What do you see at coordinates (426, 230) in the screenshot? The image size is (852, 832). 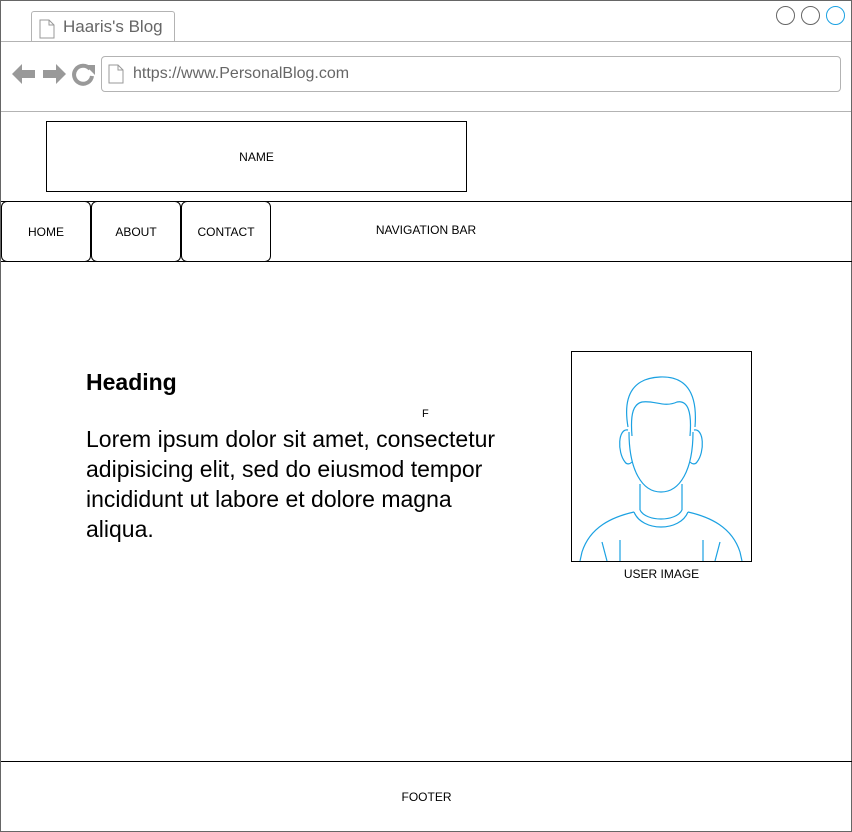 I see `navigation-bar-label: NAVIGATION BAR` at bounding box center [426, 230].